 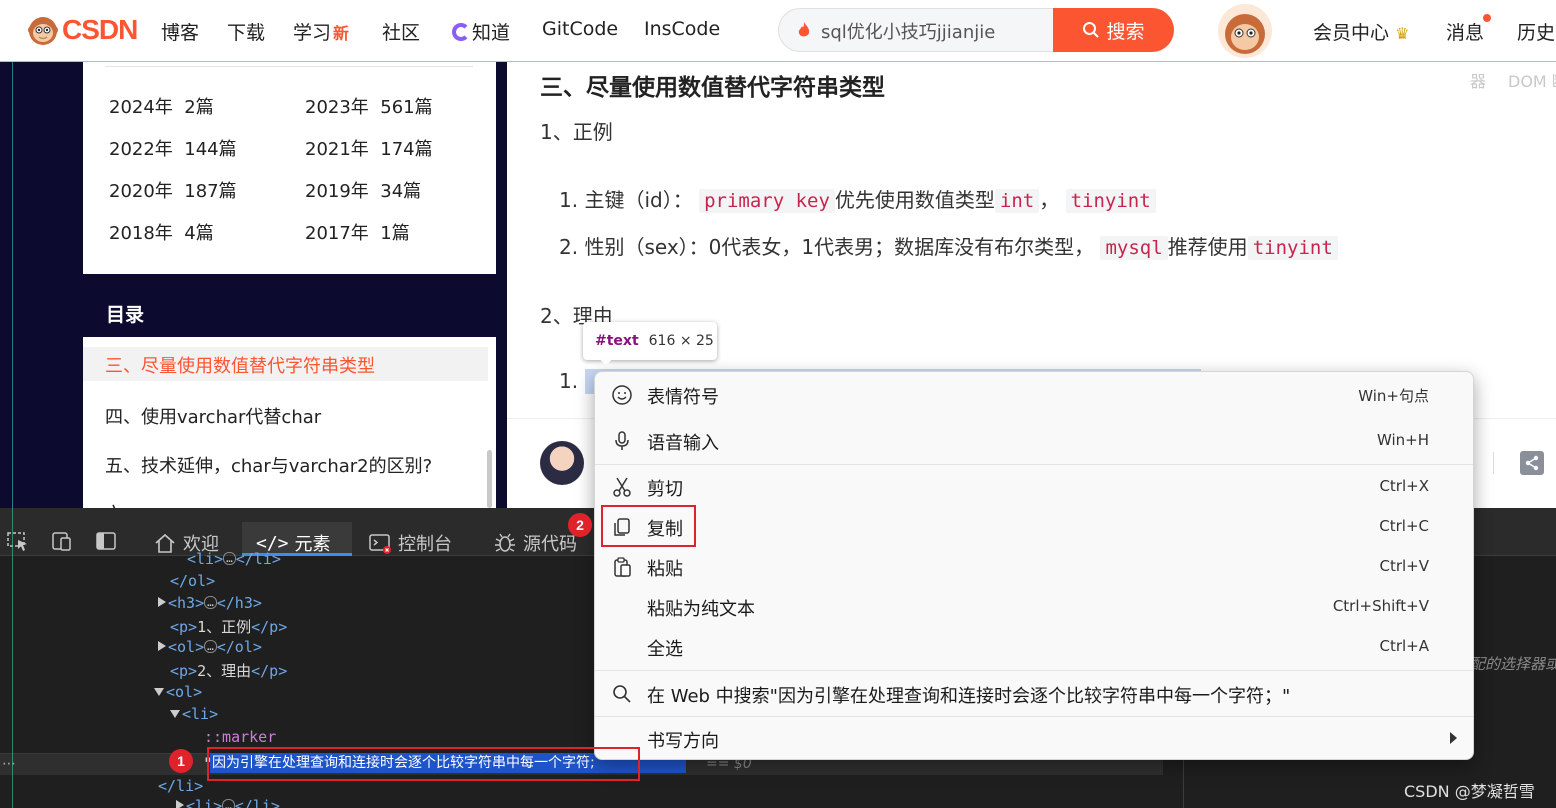 What do you see at coordinates (240, 737) in the screenshot?
I see `dom-node: ::marker` at bounding box center [240, 737].